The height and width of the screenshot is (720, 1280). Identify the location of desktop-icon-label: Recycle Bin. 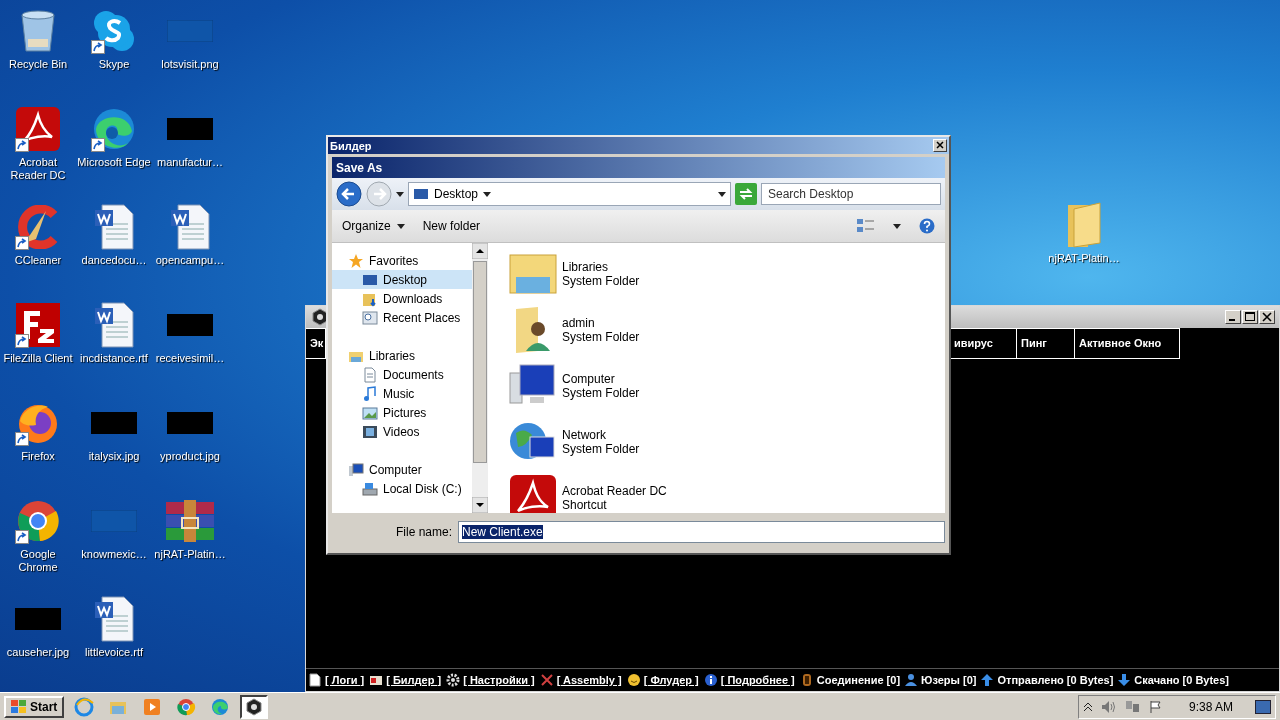
(38, 64).